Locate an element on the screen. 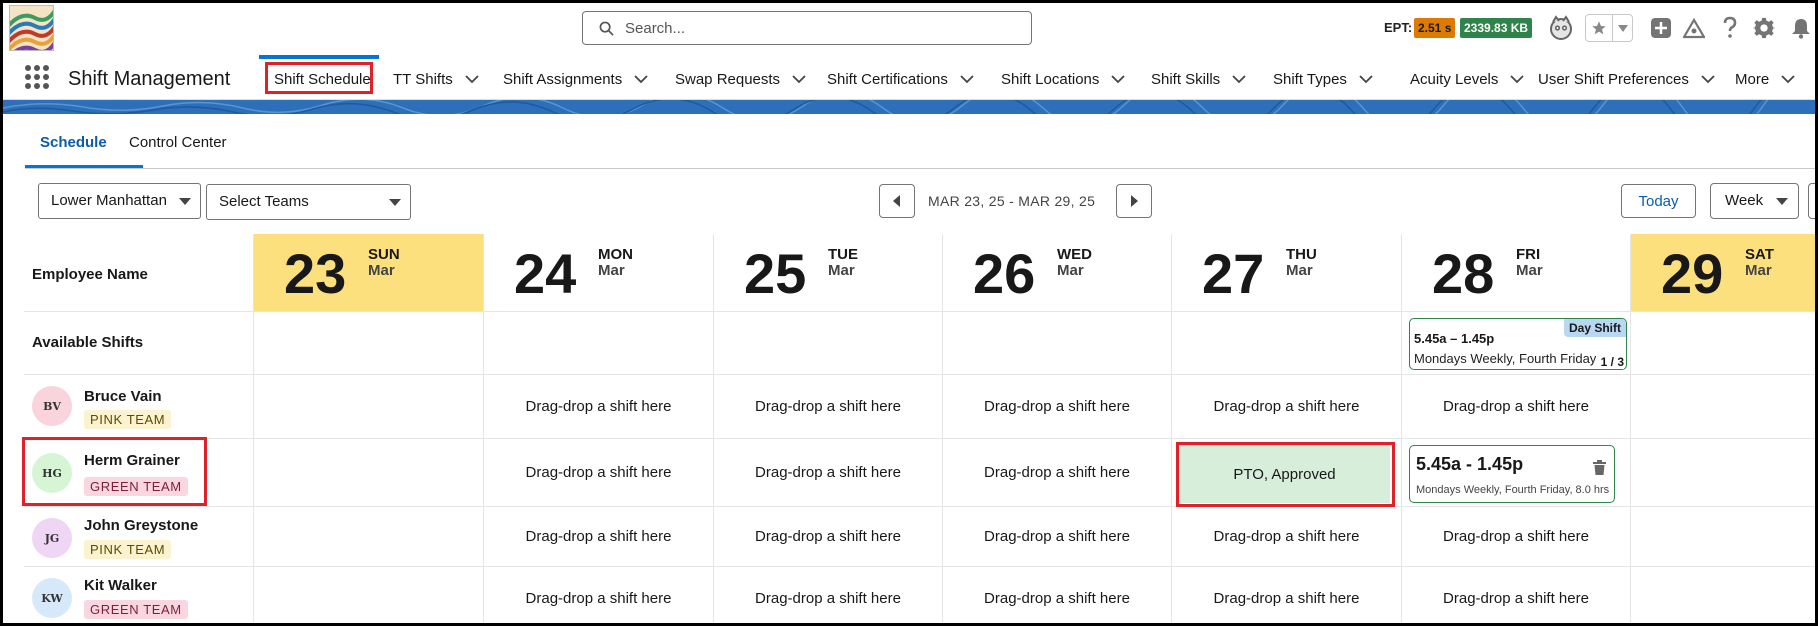  day-header-sat: 29 SAT Mar is located at coordinates (1724, 273).